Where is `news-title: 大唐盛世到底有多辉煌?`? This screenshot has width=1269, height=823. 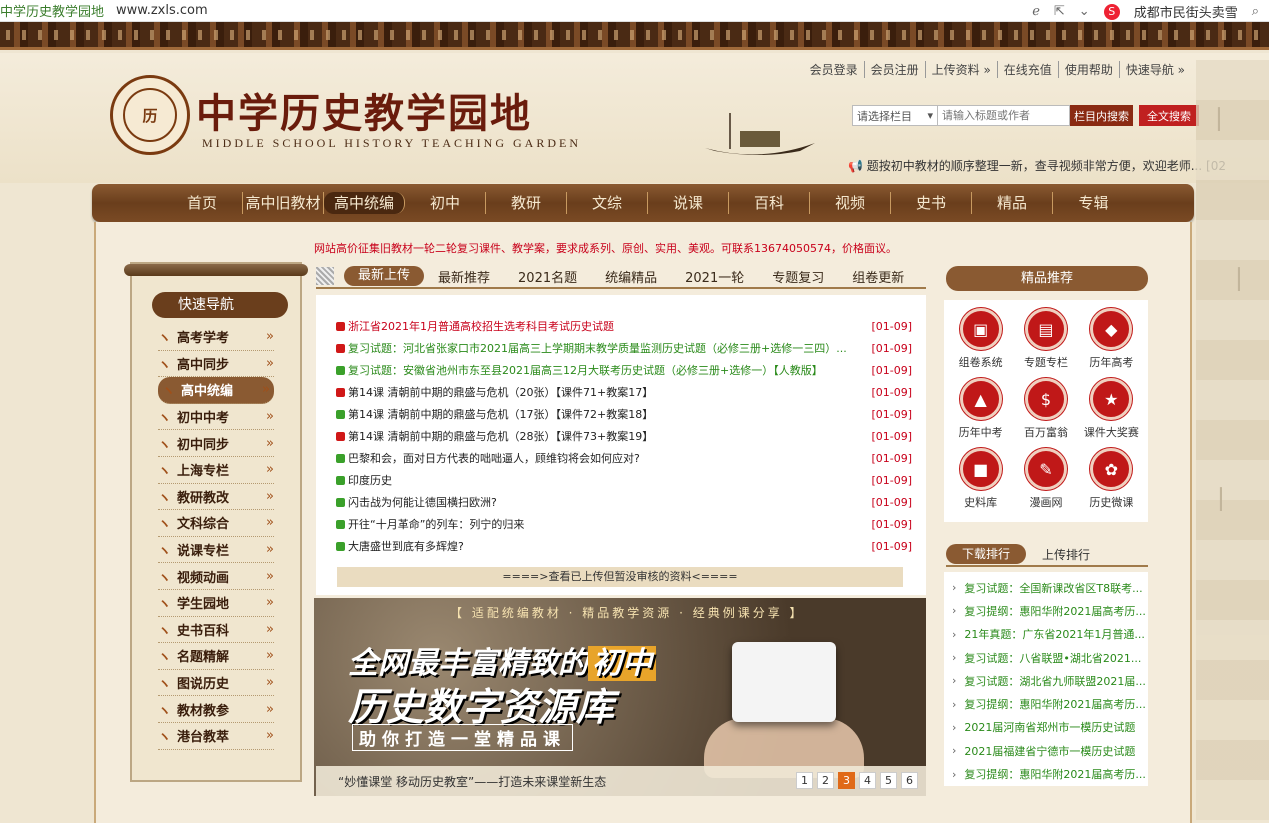
news-title: 大唐盛世到底有多辉煌? is located at coordinates (605, 546).